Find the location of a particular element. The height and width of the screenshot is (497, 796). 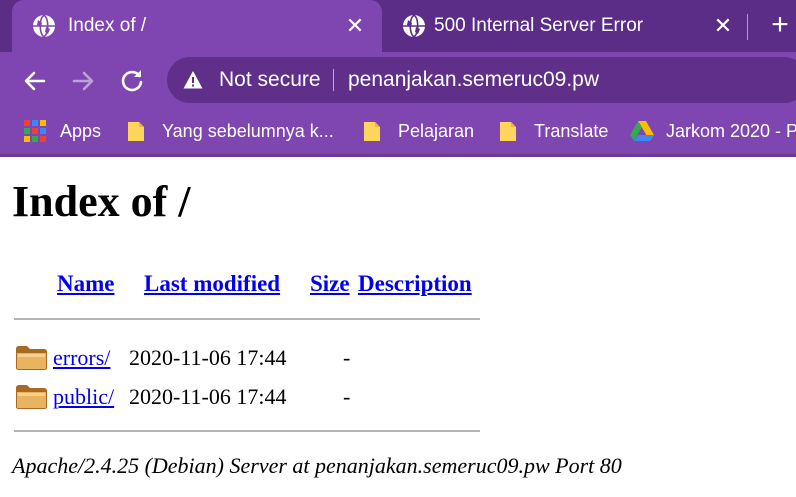

tab-index-of: Index of / ✕ is located at coordinates (197, 26).